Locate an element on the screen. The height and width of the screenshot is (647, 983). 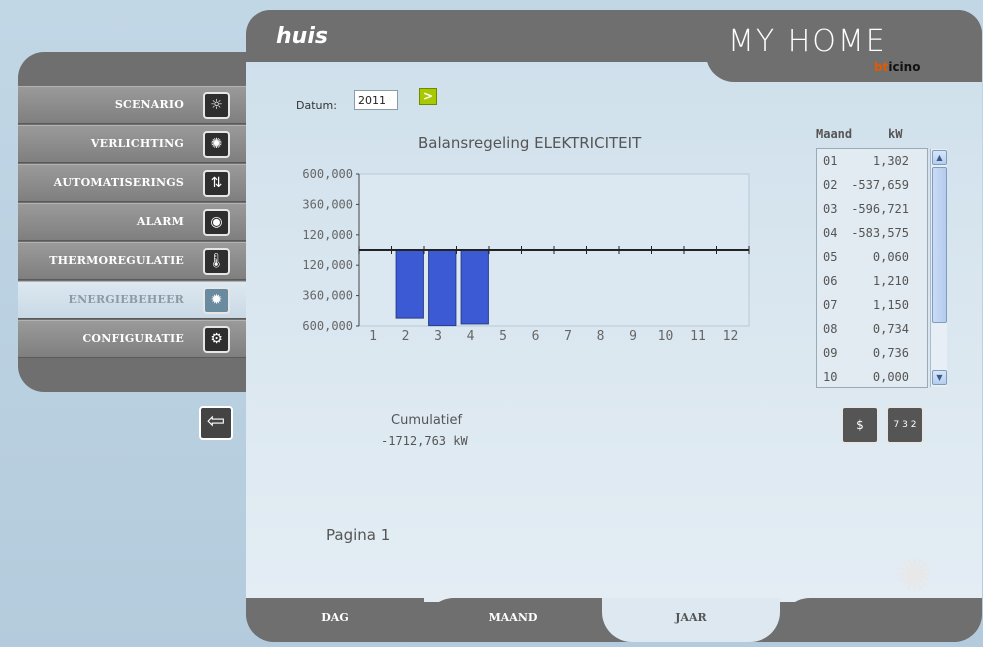
list-item: 07 1,150 is located at coordinates (864, 305).